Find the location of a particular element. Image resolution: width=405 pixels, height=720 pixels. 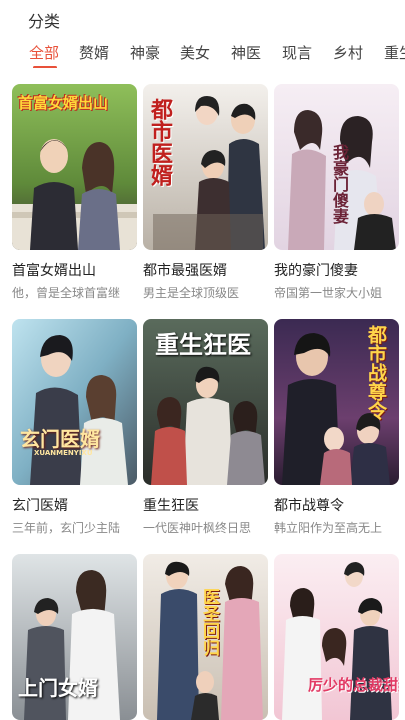

drama-description: 他，曾是全球首富继 is located at coordinates (66, 293).